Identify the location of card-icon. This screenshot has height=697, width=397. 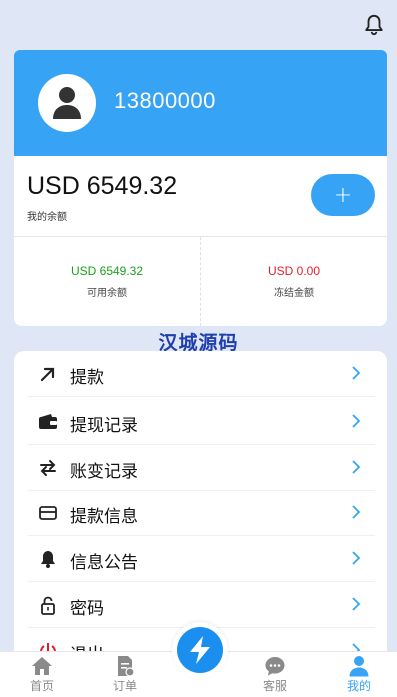
(48, 513).